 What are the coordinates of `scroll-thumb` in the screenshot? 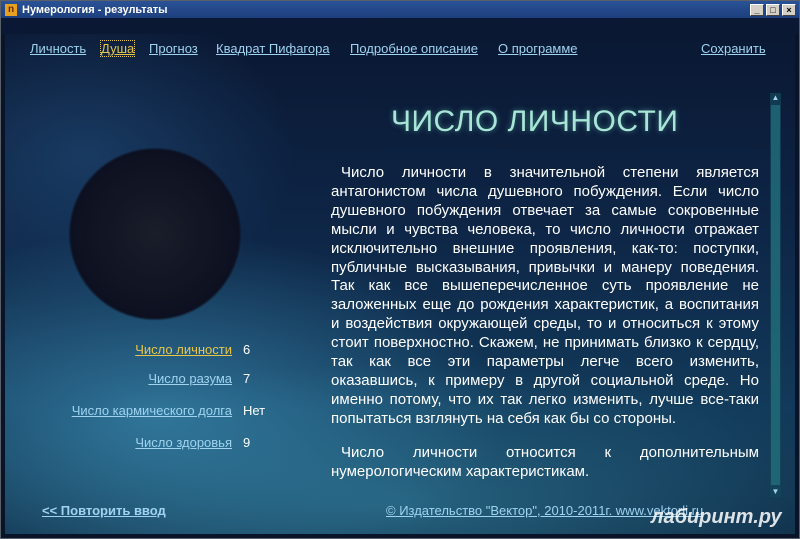 It's located at (775, 295).